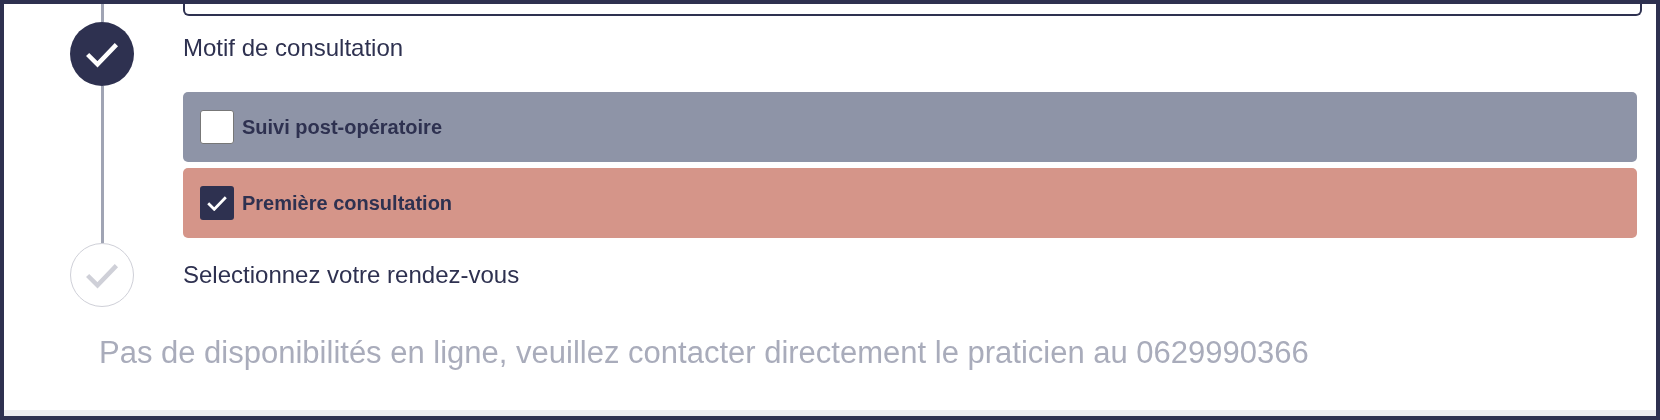  I want to click on step-title: Motif de consultation, so click(293, 48).